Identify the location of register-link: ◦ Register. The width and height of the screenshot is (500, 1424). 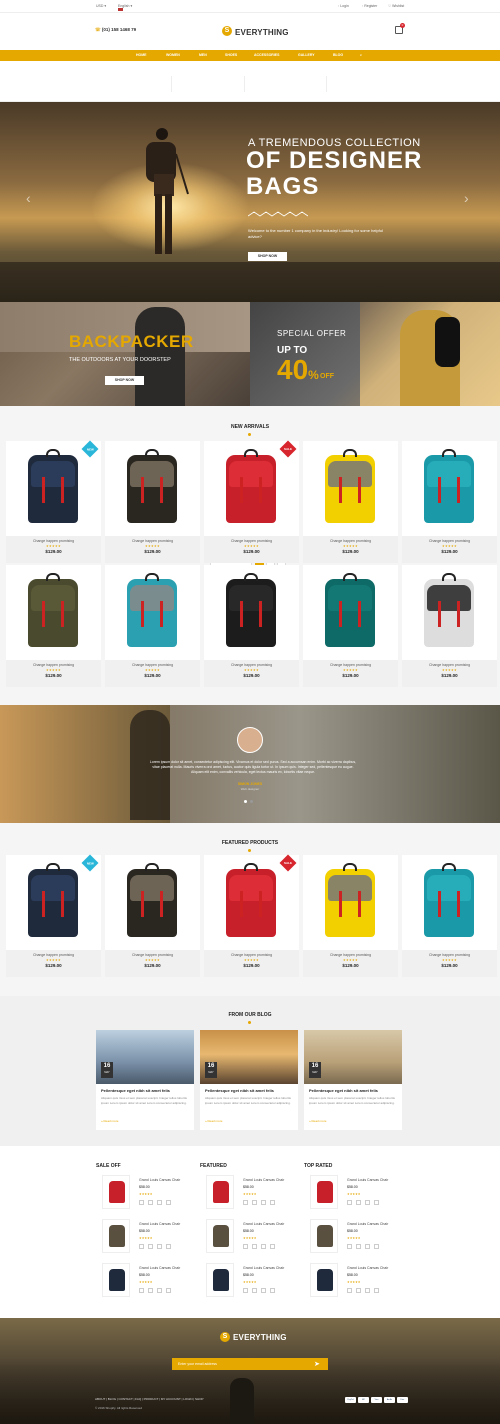
(369, 6).